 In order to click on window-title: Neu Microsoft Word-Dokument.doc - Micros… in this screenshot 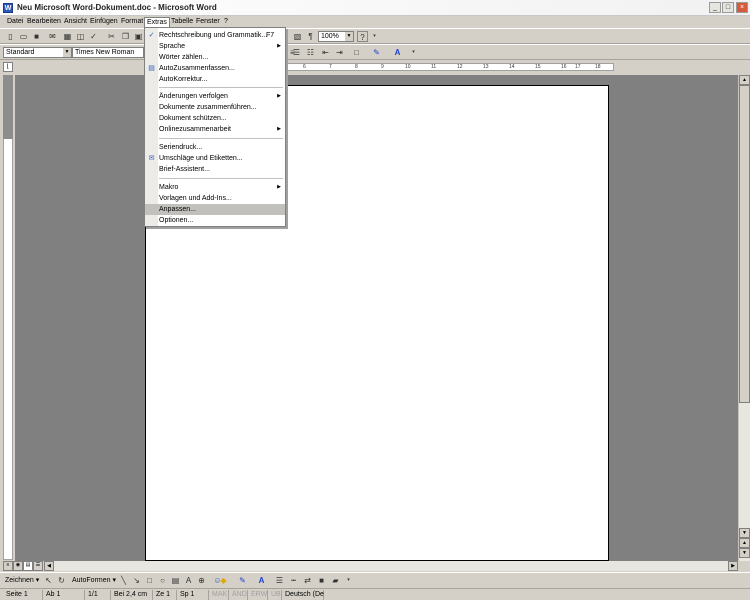, I will do `click(117, 7)`.